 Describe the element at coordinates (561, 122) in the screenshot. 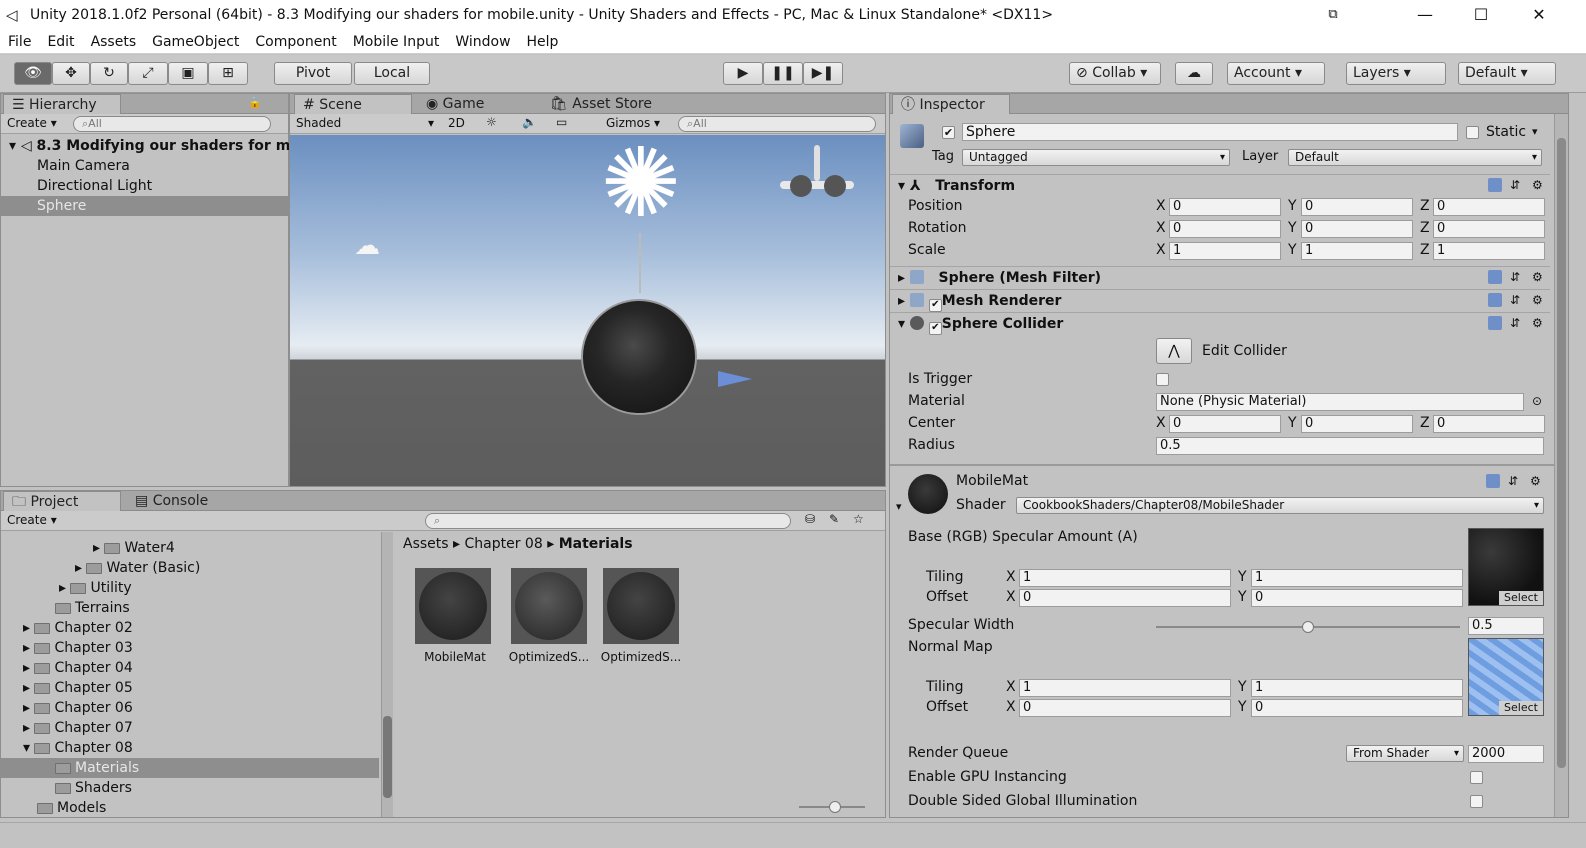

I see `effects-toggle-icon: ▭` at that location.